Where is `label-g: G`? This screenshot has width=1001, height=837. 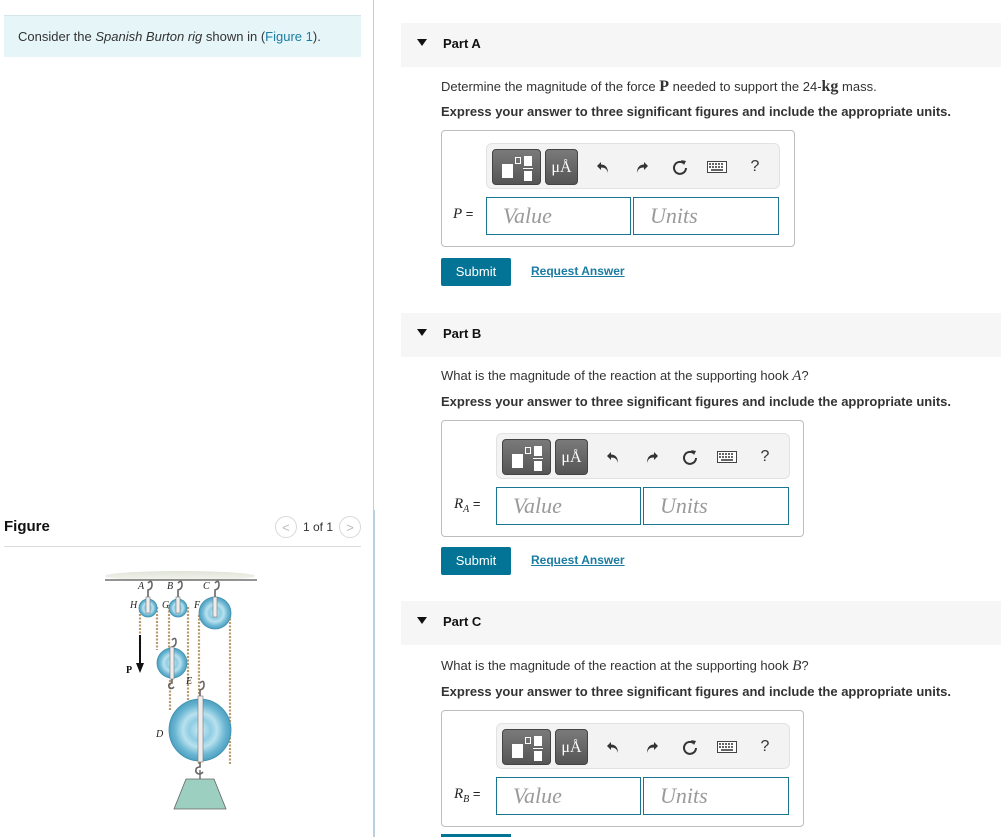 label-g: G is located at coordinates (165, 605).